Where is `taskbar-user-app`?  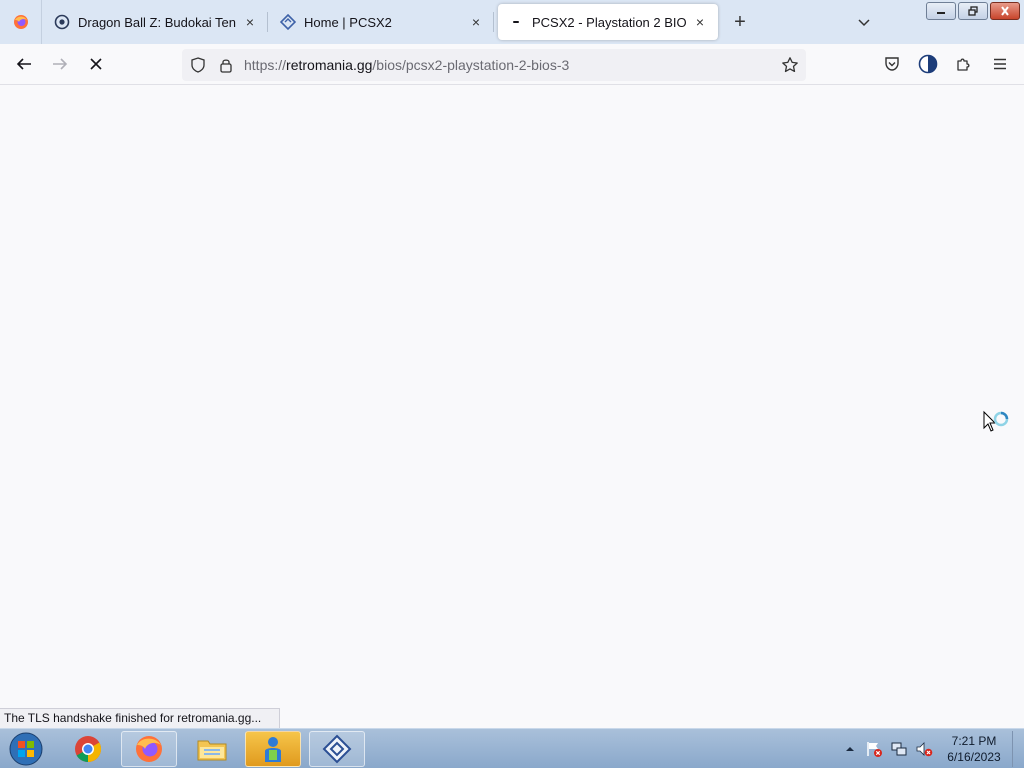 taskbar-user-app is located at coordinates (273, 749).